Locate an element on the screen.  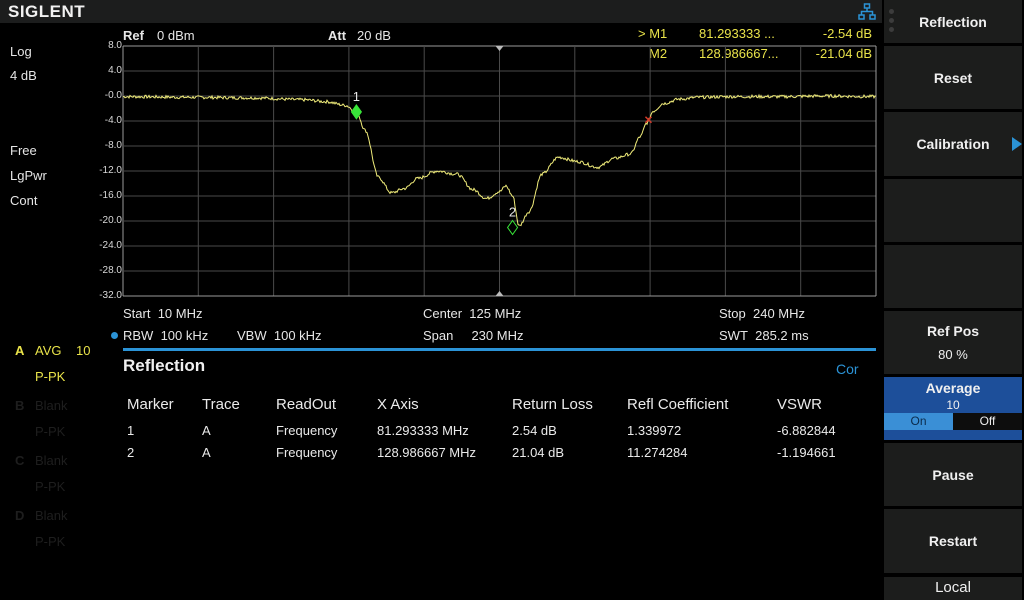
restart-button: Restart is located at coordinates (953, 541).